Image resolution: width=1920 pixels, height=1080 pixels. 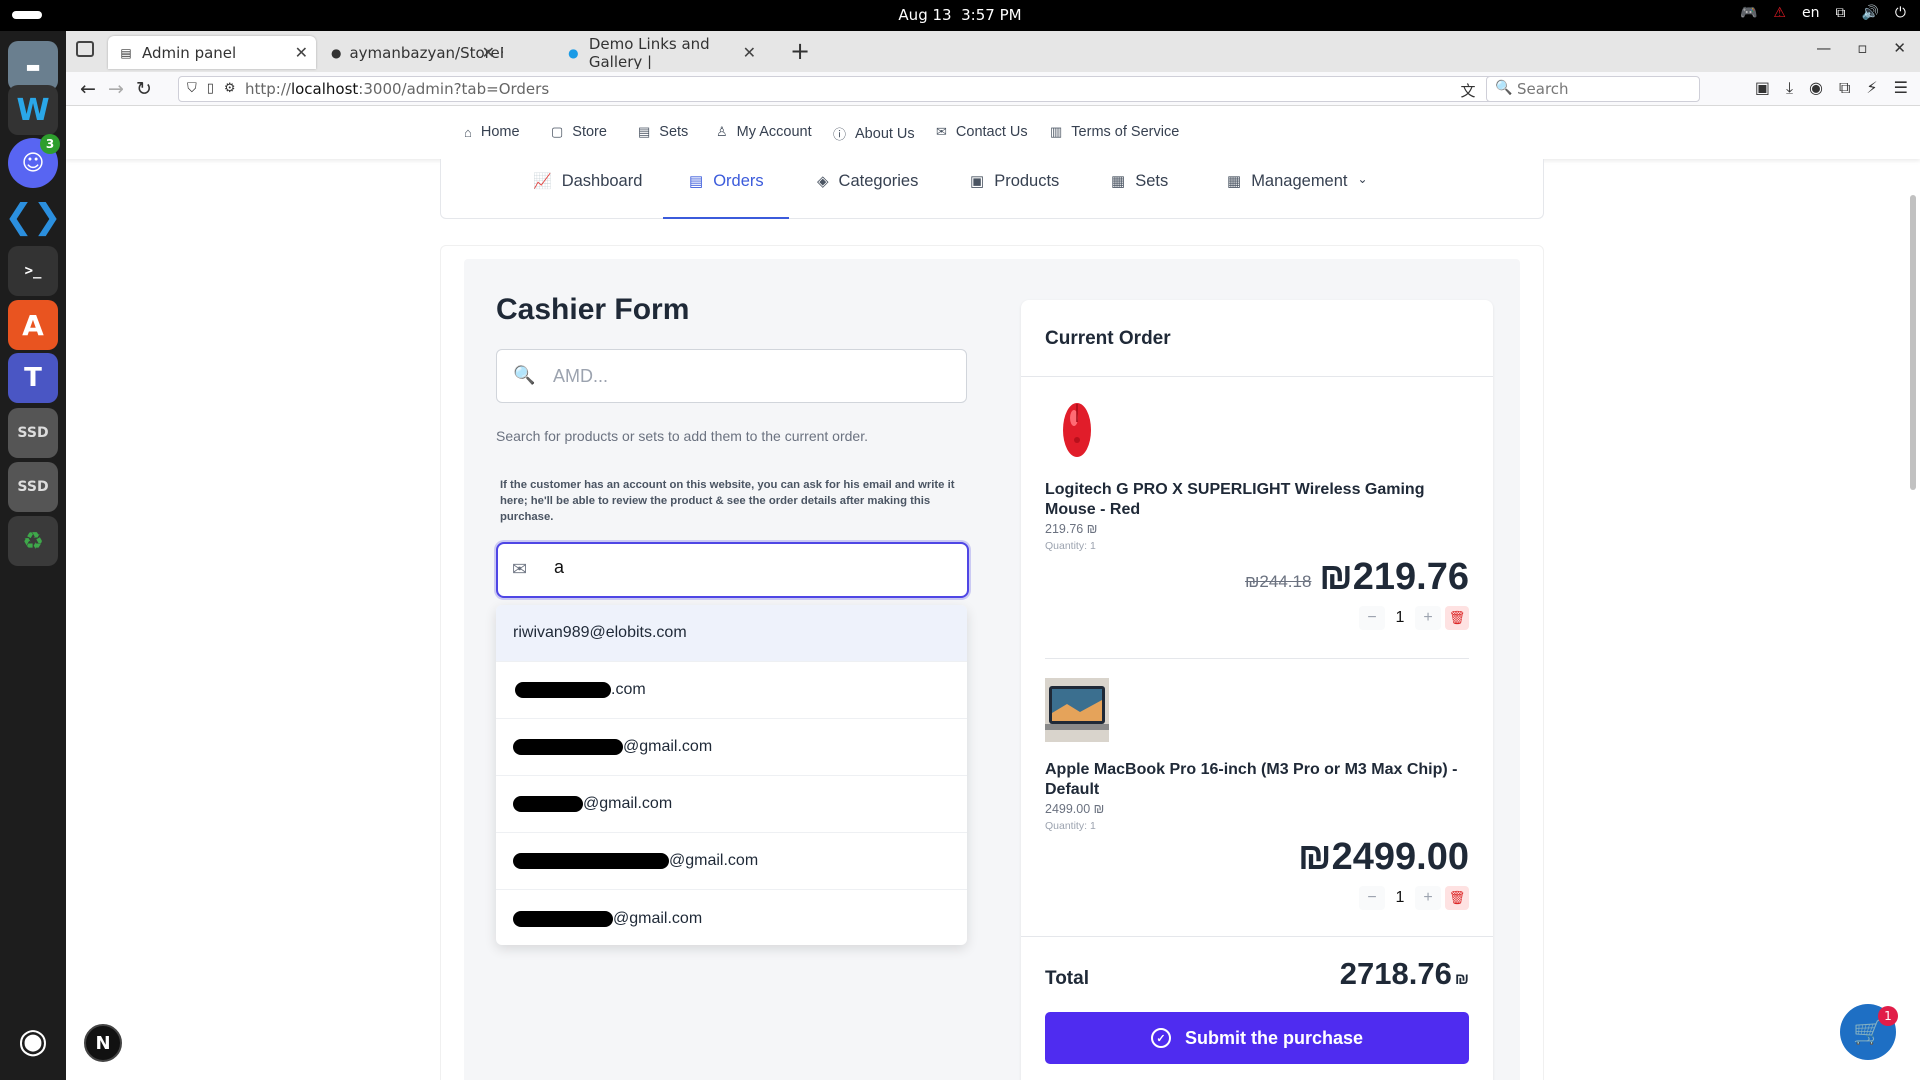 What do you see at coordinates (33, 541) in the screenshot?
I see `trash-icon: ♻` at bounding box center [33, 541].